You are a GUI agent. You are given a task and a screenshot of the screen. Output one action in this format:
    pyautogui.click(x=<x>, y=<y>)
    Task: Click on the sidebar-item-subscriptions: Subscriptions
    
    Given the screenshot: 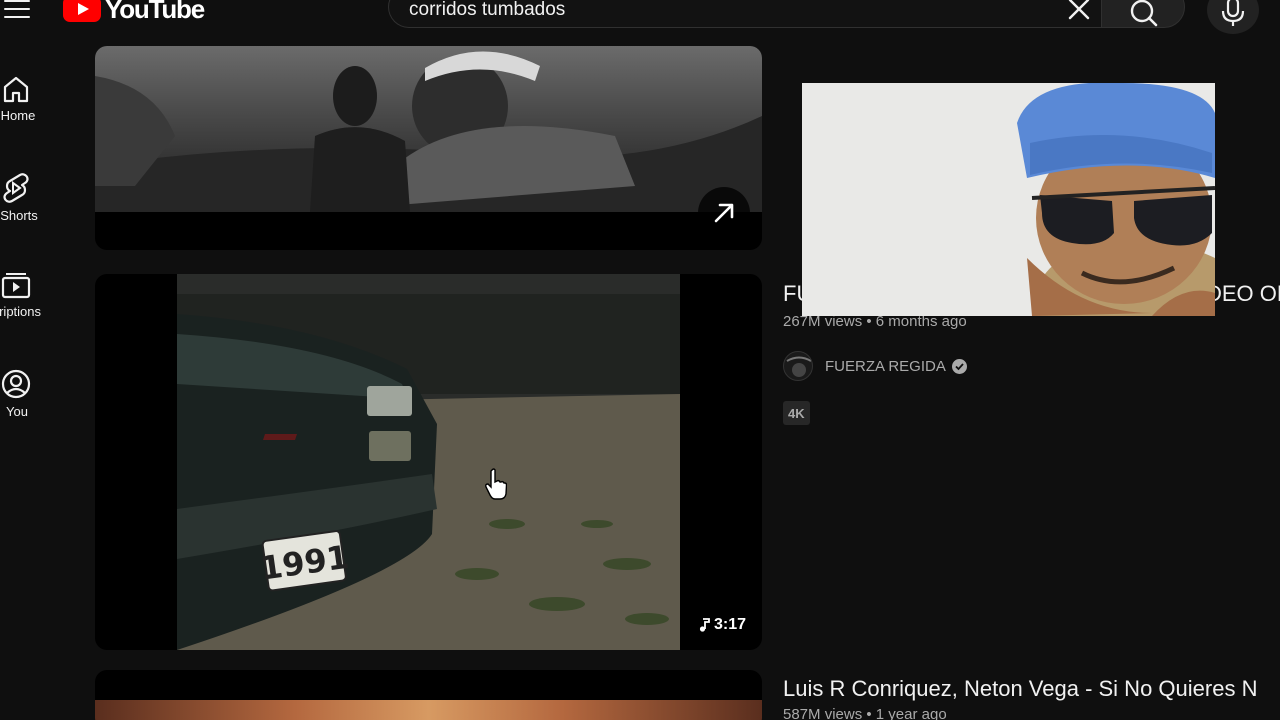 What is the action you would take?
    pyautogui.click(x=35, y=310)
    